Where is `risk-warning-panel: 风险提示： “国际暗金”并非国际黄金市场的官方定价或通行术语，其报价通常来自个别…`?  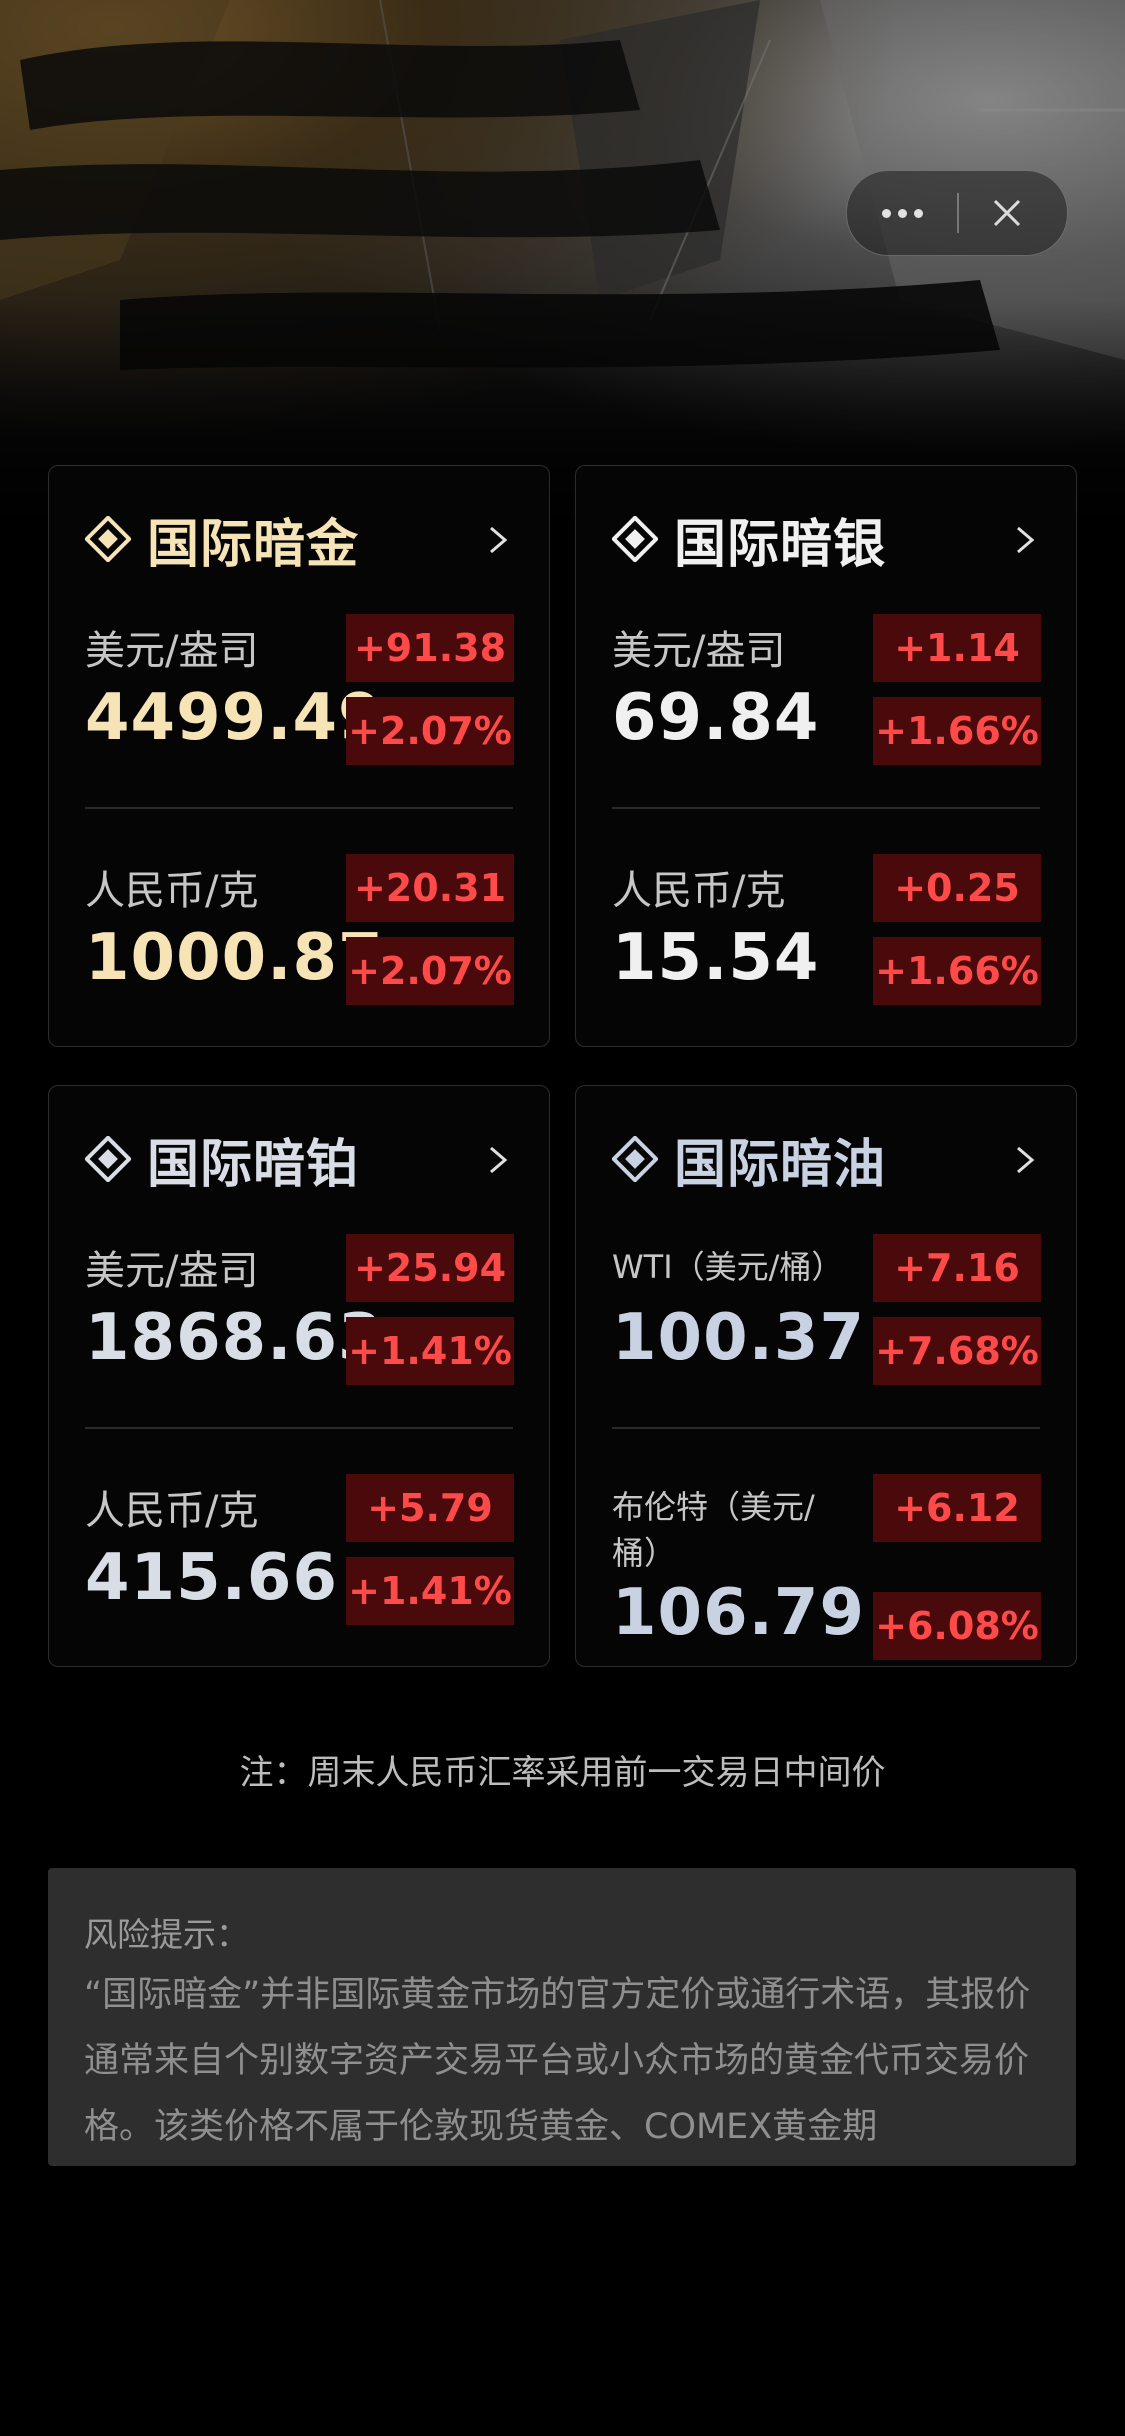 risk-warning-panel: 风险提示： “国际暗金”并非国际黄金市场的官方定价或通行术语，其报价通常来自个别… is located at coordinates (562, 2017).